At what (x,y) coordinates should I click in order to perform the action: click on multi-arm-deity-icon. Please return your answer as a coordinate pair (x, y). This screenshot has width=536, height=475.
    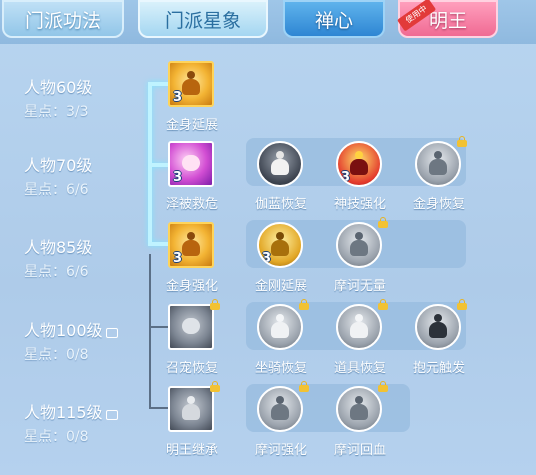
    Looking at the image, I should click on (280, 164).